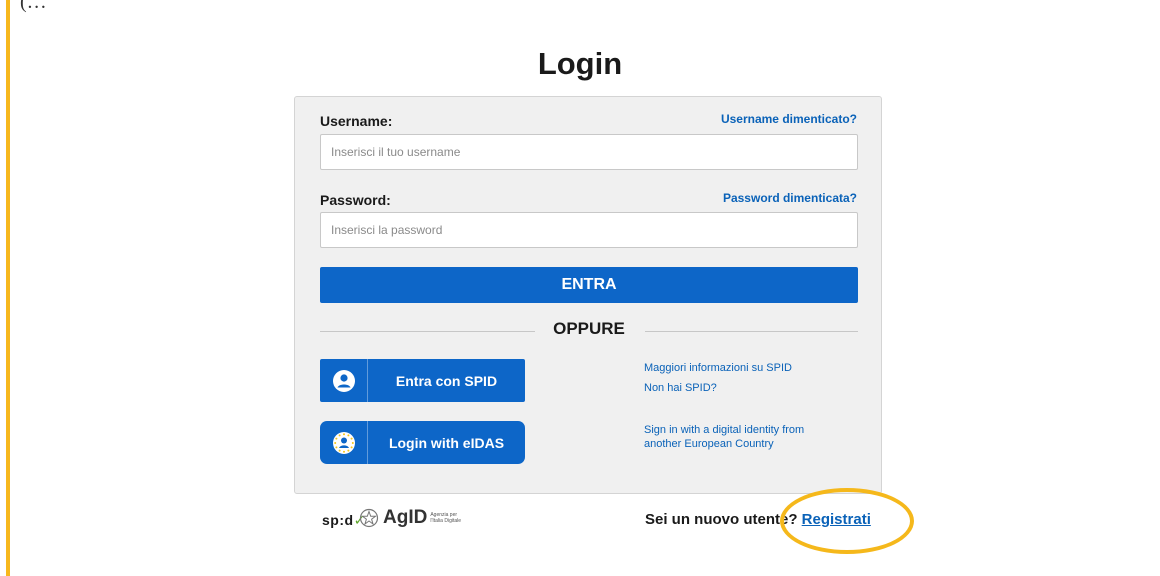 Image resolution: width=1160 pixels, height=576 pixels. Describe the element at coordinates (355, 200) in the screenshot. I see `password-label: Password:` at that location.